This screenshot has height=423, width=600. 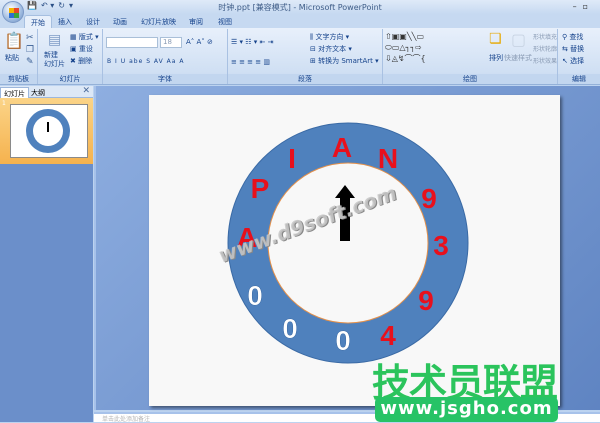 What do you see at coordinates (65, 21) in the screenshot?
I see `tab-insert: 插入` at bounding box center [65, 21].